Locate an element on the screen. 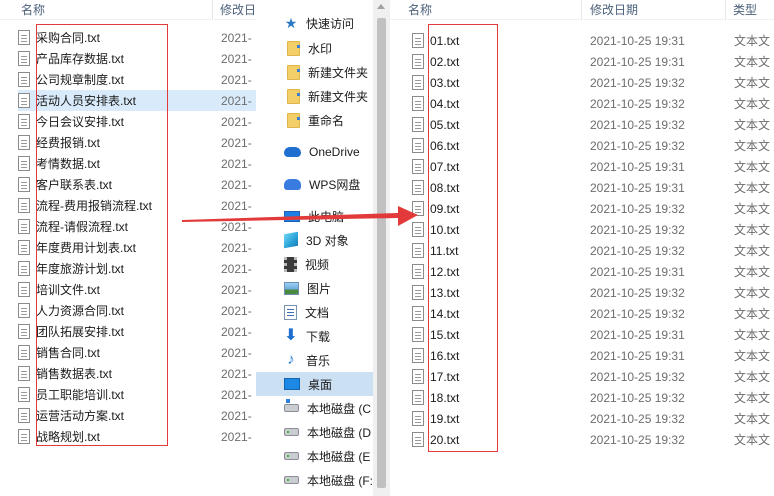  nav-scrollbar is located at coordinates (381, 248).